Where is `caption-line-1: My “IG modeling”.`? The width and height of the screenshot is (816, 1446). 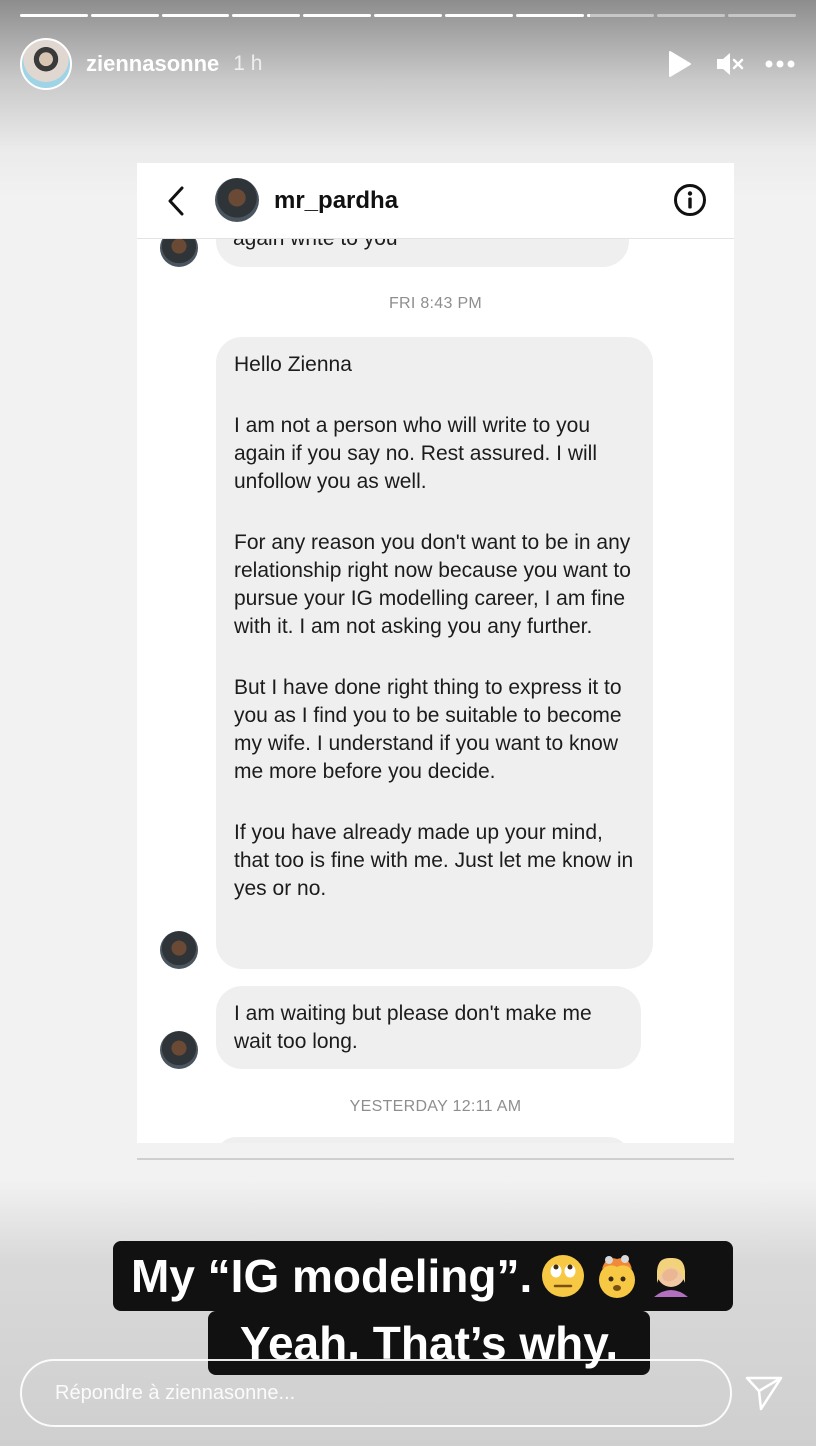
caption-line-1: My “IG modeling”. is located at coordinates (332, 1276).